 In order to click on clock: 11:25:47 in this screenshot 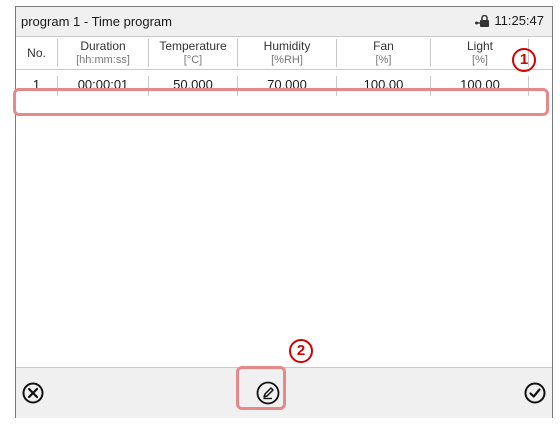, I will do `click(509, 20)`.